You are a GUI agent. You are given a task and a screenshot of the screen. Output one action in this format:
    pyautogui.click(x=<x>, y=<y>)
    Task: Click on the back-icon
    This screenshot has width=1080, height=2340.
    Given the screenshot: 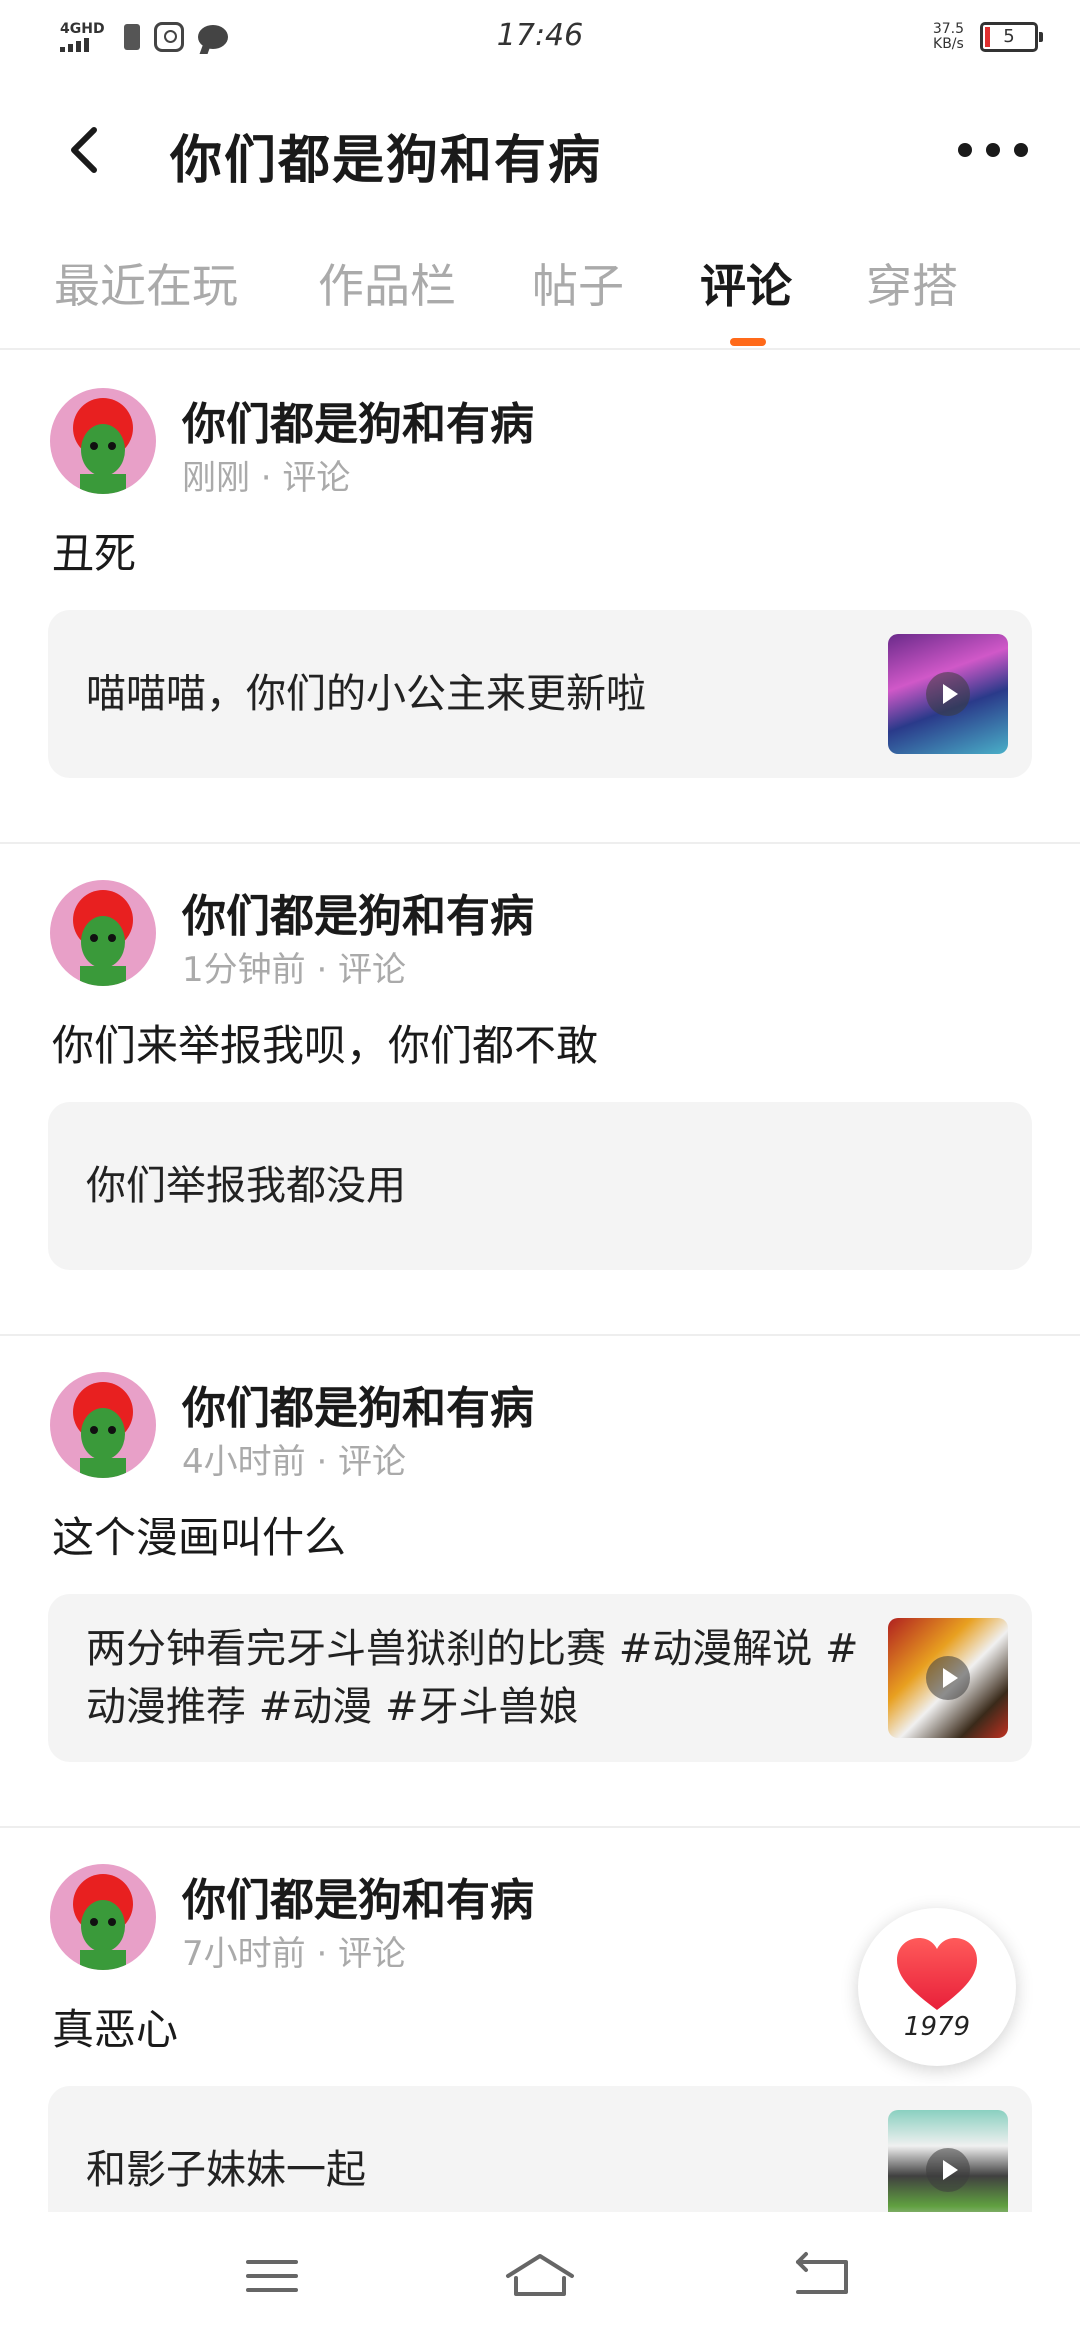 What is the action you would take?
    pyautogui.click(x=822, y=2273)
    